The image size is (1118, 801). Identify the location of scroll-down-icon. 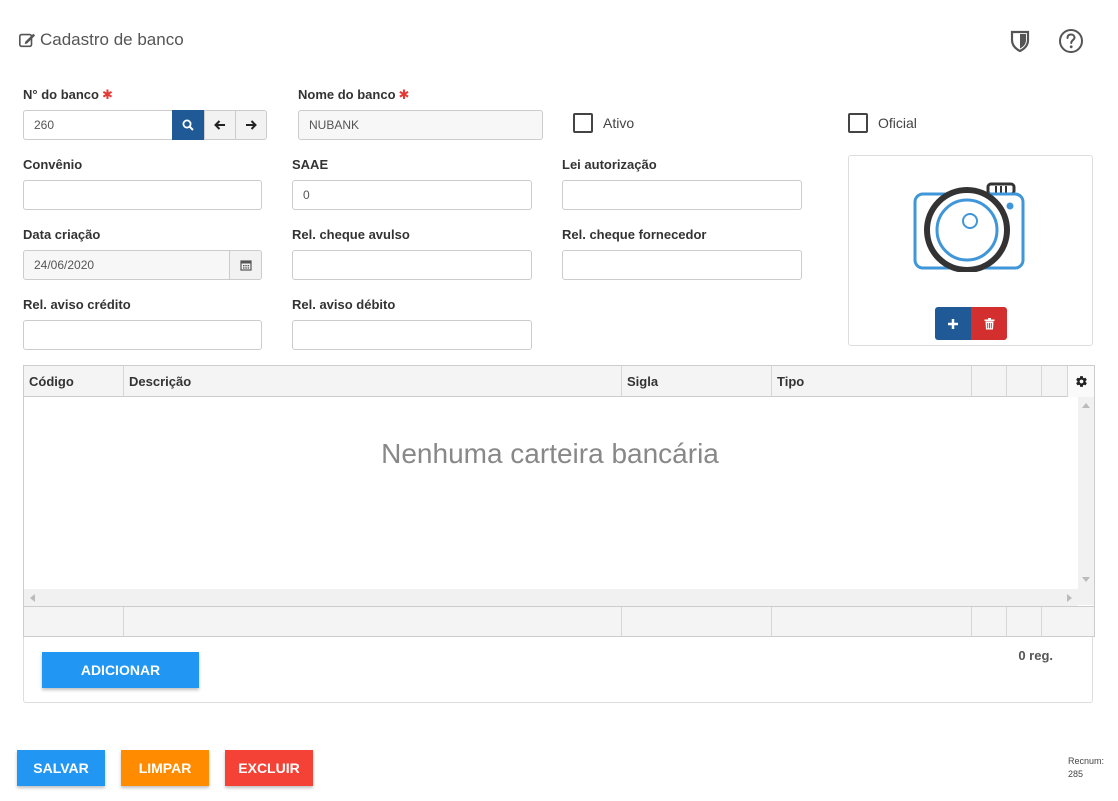
(1086, 579).